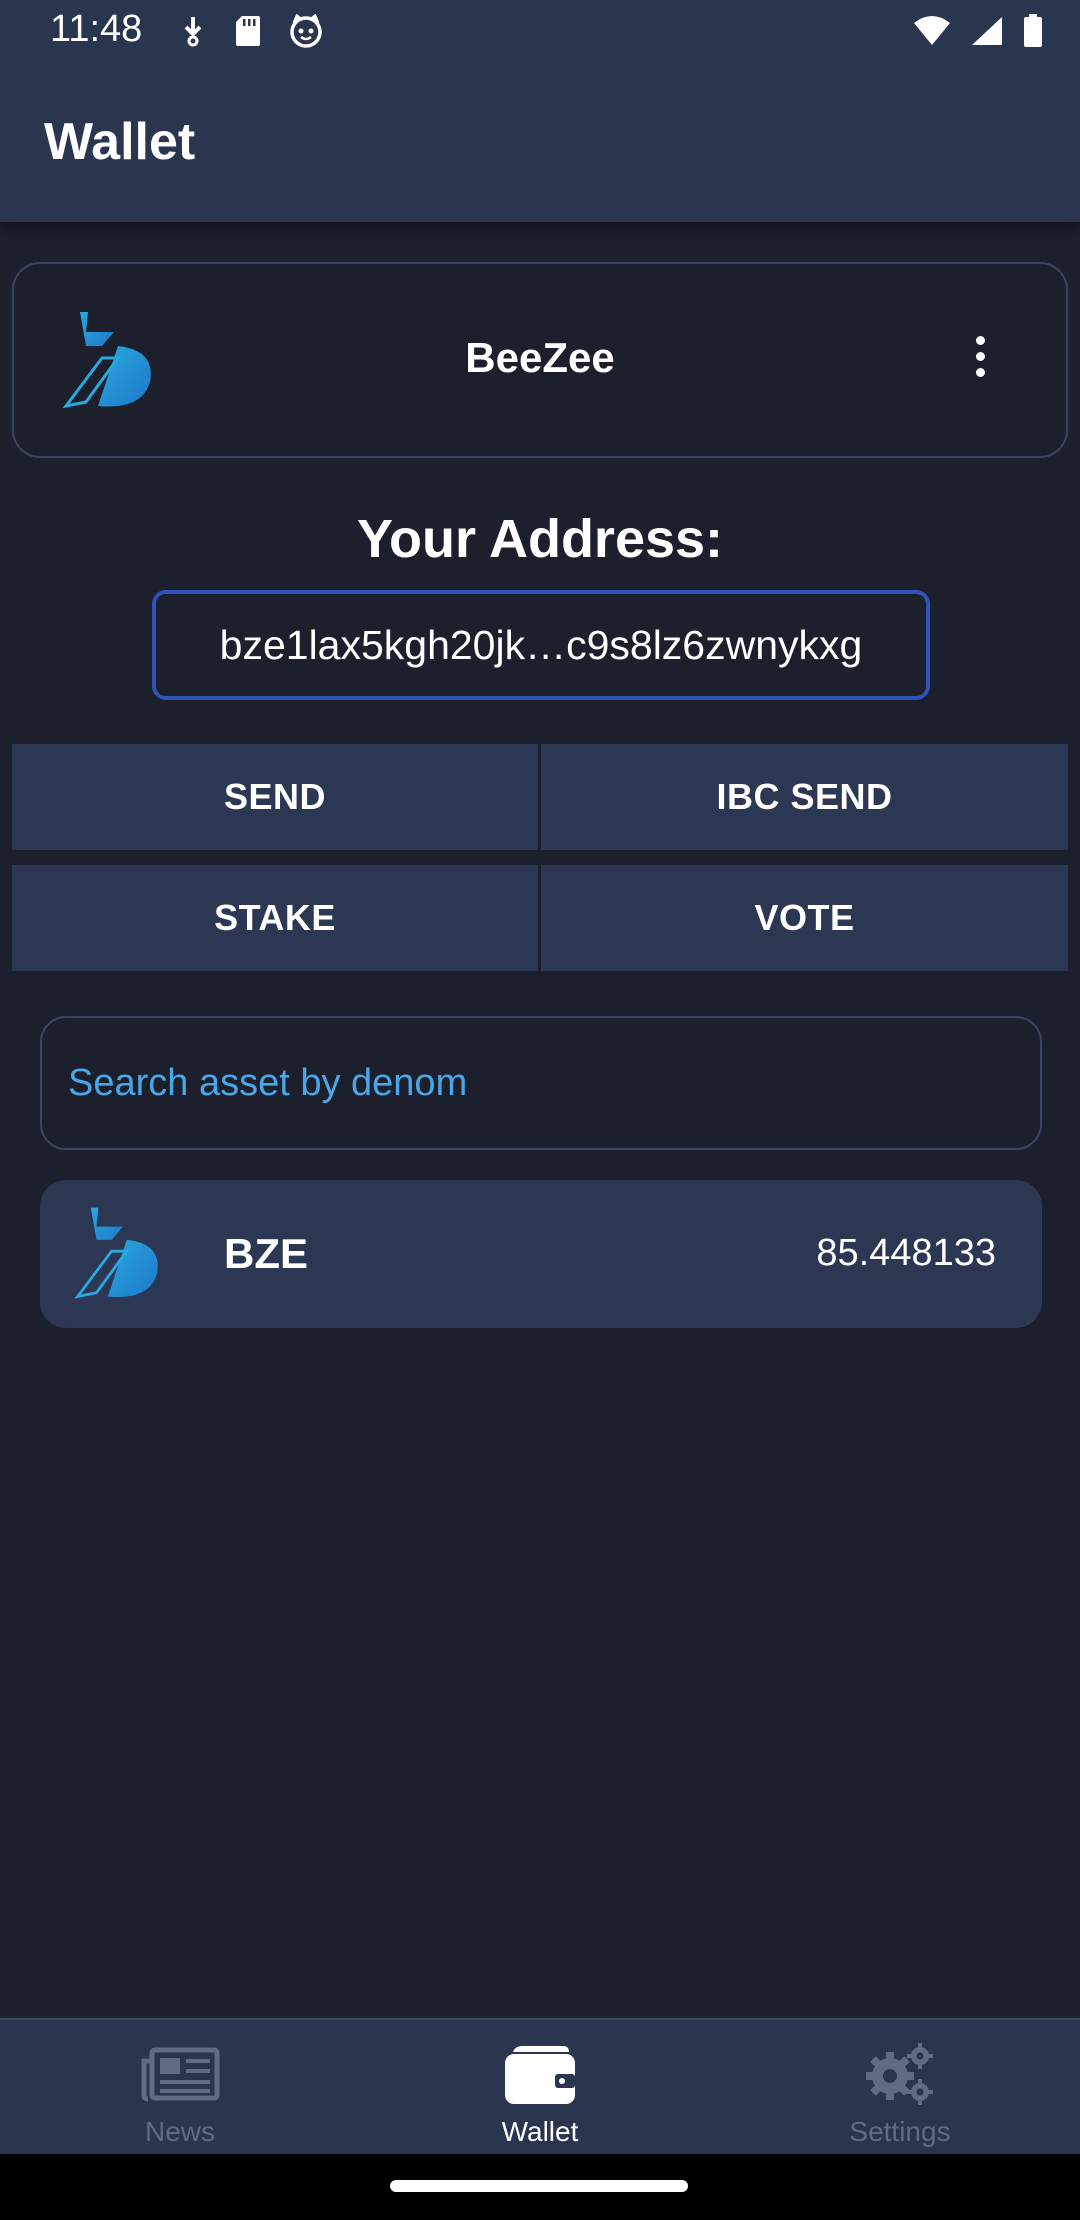 The height and width of the screenshot is (2220, 1080). What do you see at coordinates (540, 2131) in the screenshot?
I see `nav-label-wallet: Wallet` at bounding box center [540, 2131].